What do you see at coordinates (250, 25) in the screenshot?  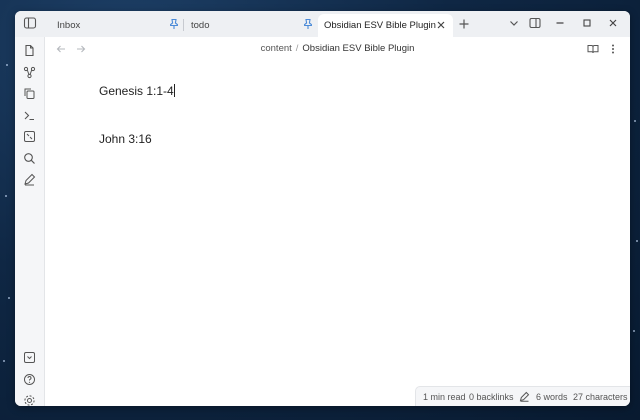 I see `tab-todo: todo` at bounding box center [250, 25].